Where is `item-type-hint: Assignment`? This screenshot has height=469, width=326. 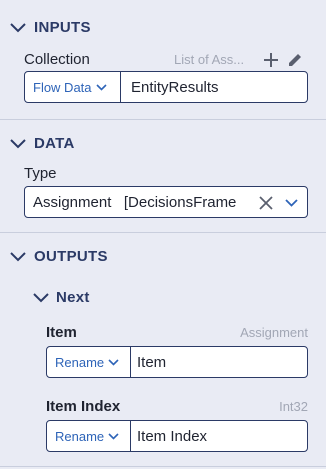
item-type-hint: Assignment is located at coordinates (274, 332).